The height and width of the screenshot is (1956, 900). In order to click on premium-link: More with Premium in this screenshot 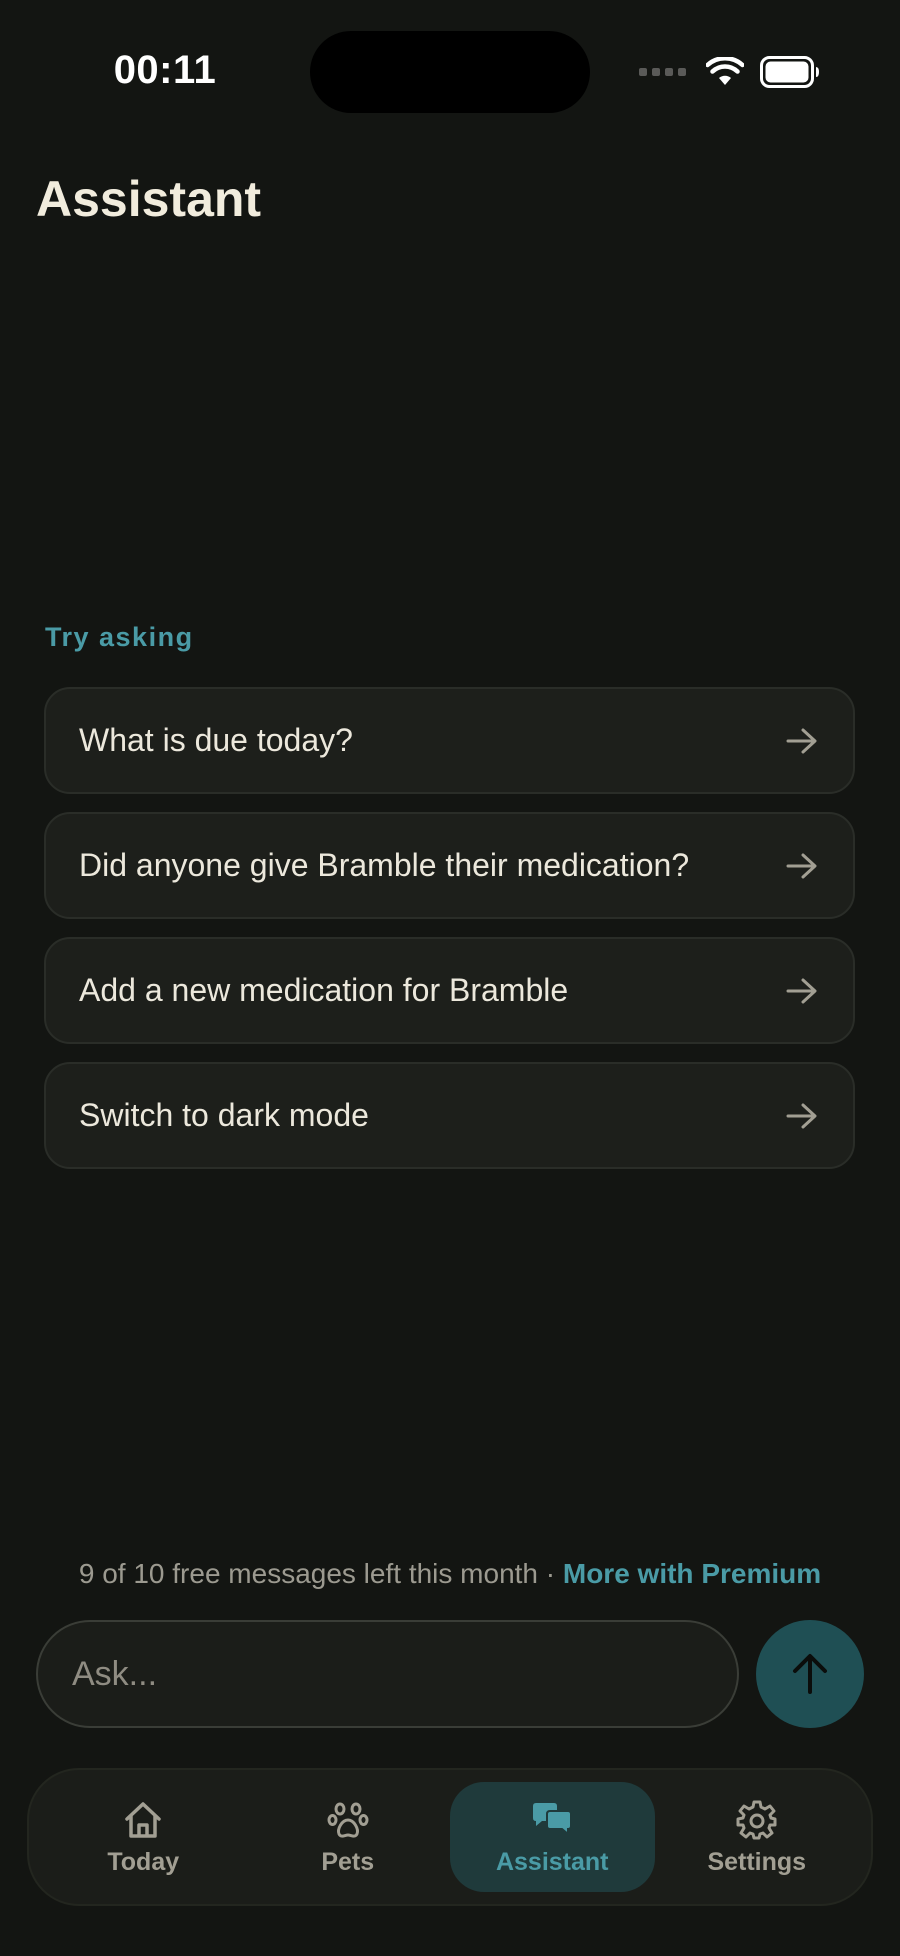, I will do `click(692, 1573)`.